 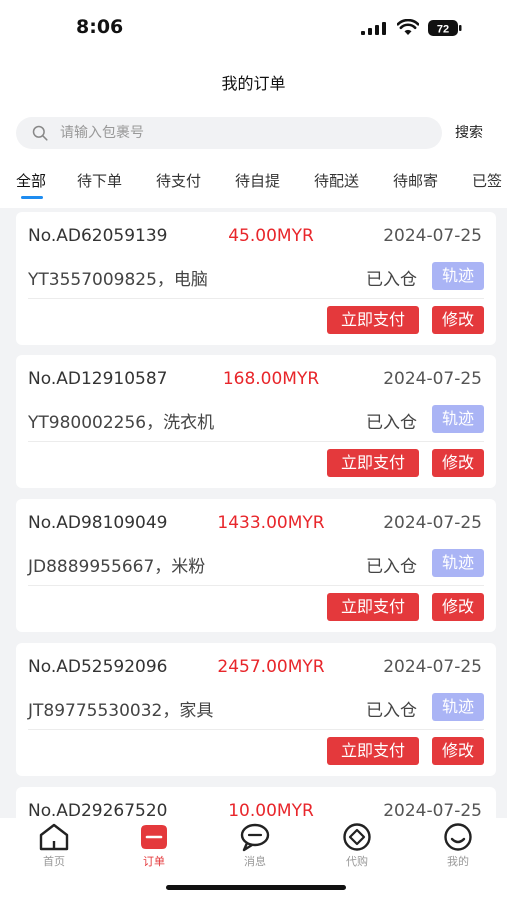 I want to click on message-icon, so click(x=255, y=837).